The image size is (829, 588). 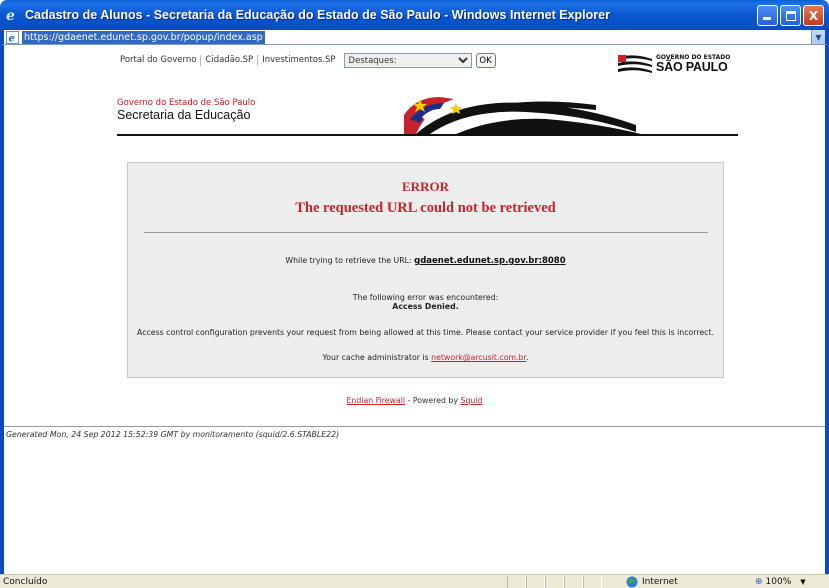 I want to click on maximize-button, so click(x=790, y=15).